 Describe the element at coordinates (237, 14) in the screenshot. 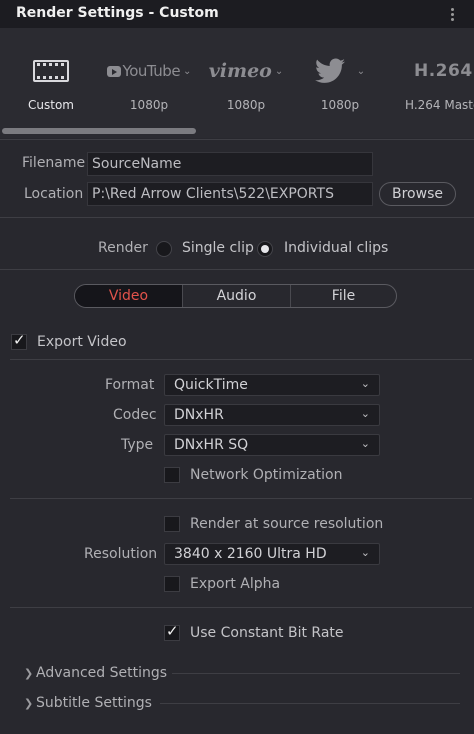

I see `title-bar: Render Settings - Custom` at that location.